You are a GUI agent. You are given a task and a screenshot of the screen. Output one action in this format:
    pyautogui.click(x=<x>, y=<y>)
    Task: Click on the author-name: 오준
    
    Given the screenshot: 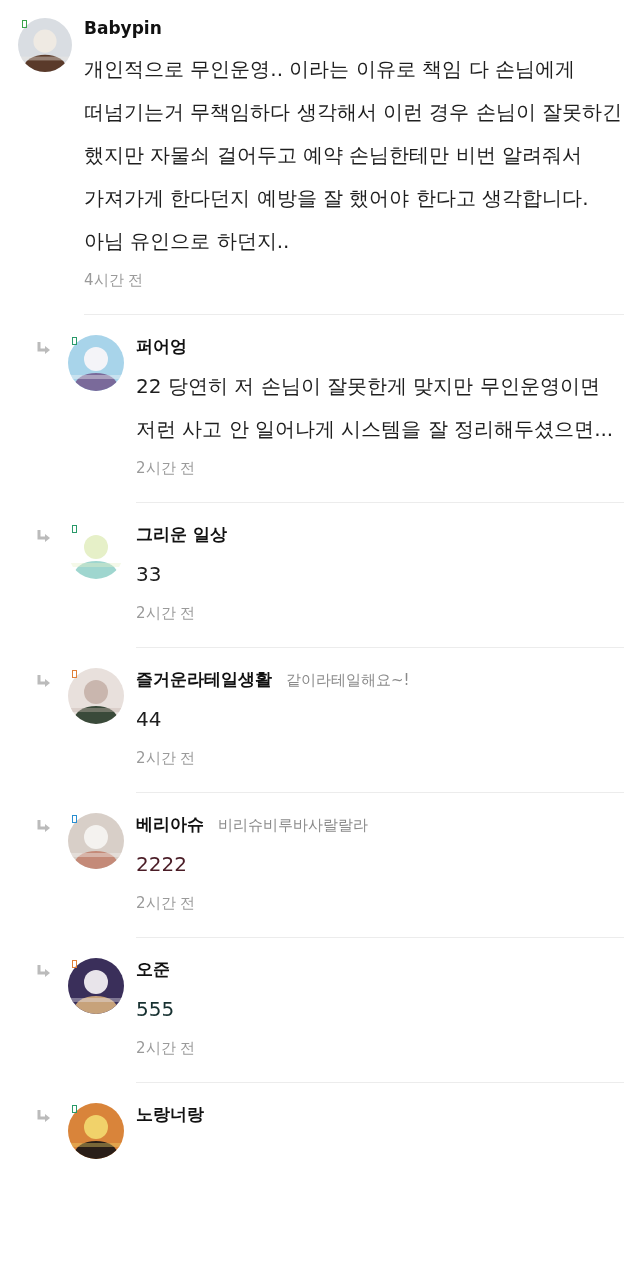 What is the action you would take?
    pyautogui.click(x=153, y=969)
    